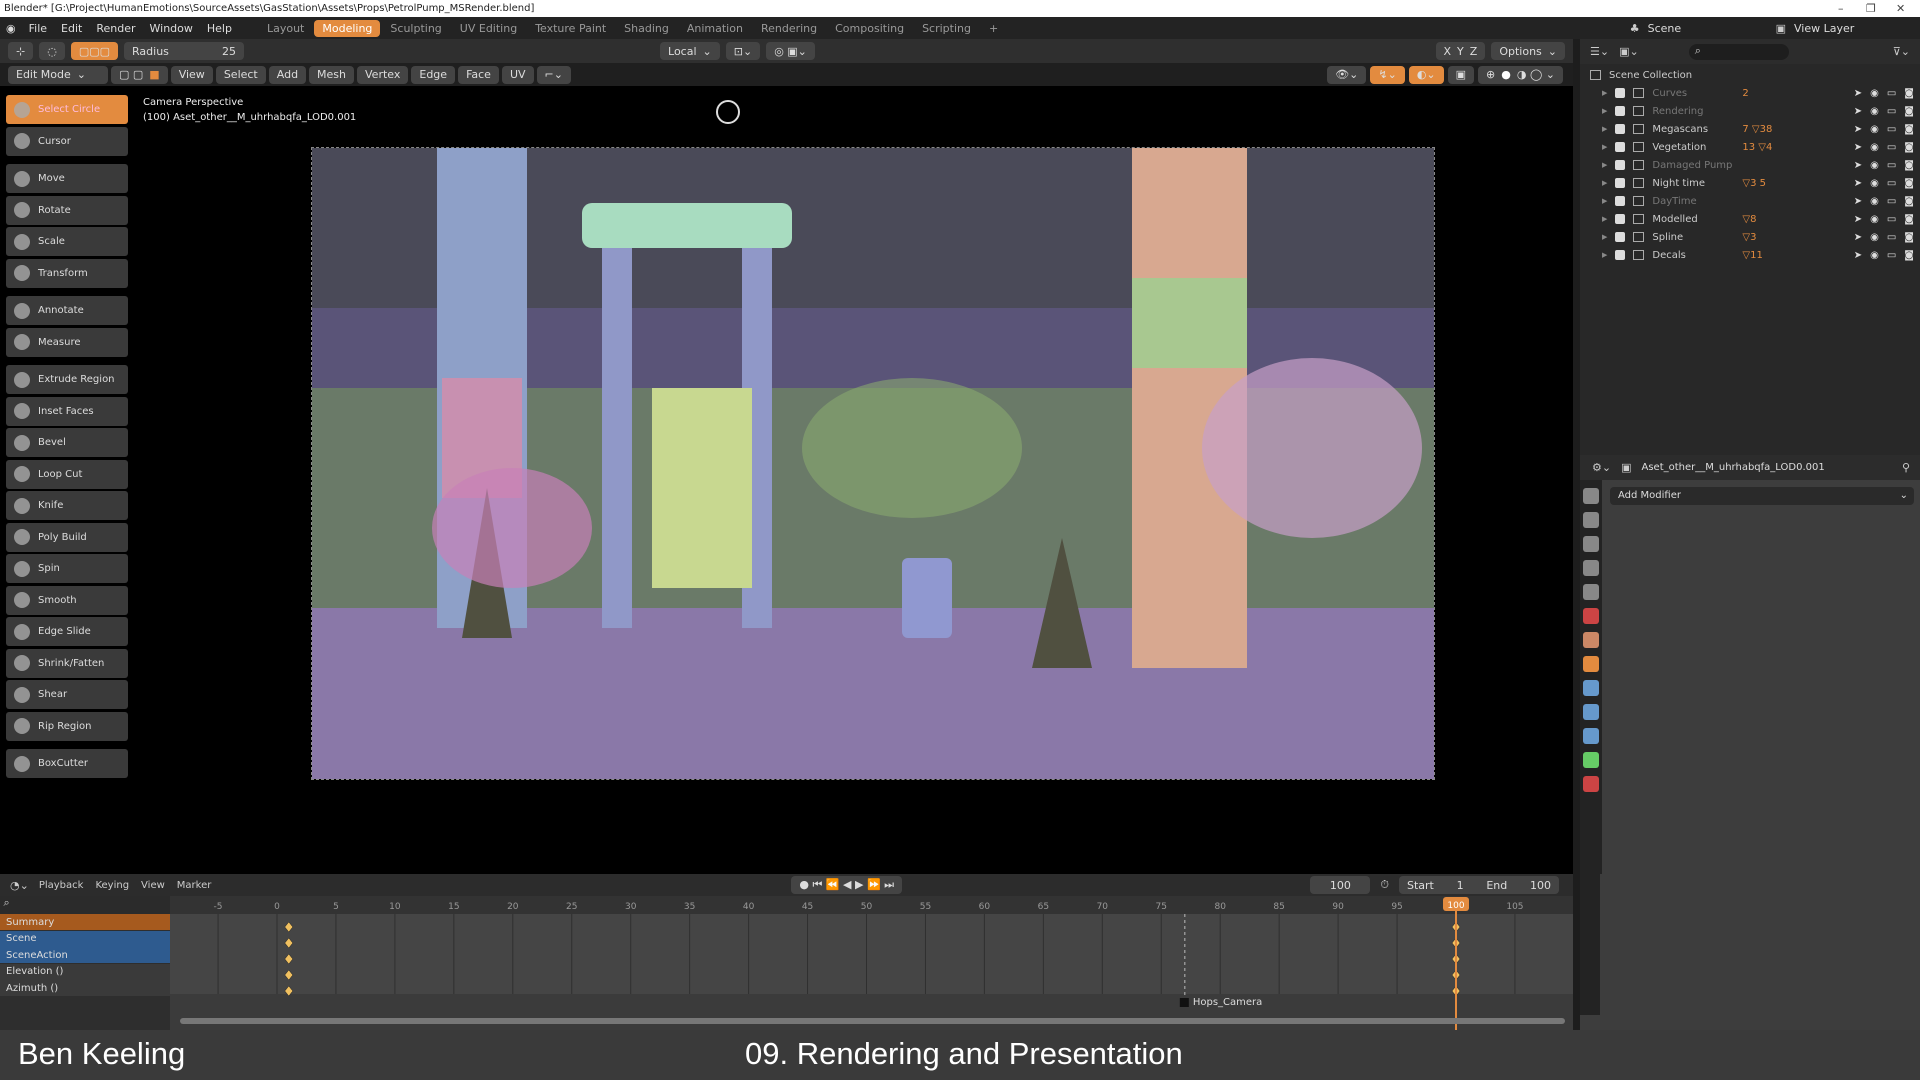  Describe the element at coordinates (1591, 736) in the screenshot. I see `tab-constraints-icon` at that location.